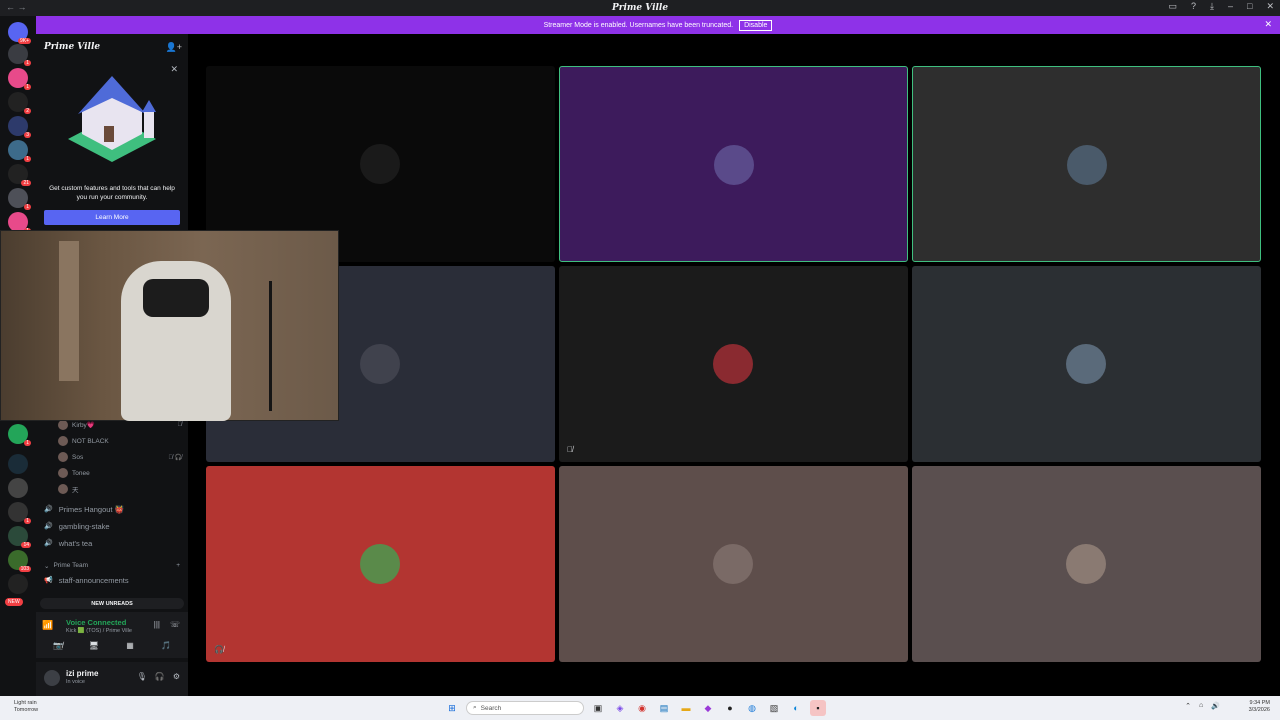 The width and height of the screenshot is (1280, 720). Describe the element at coordinates (83, 425) in the screenshot. I see `voice-user-name: Kirby💗` at that location.